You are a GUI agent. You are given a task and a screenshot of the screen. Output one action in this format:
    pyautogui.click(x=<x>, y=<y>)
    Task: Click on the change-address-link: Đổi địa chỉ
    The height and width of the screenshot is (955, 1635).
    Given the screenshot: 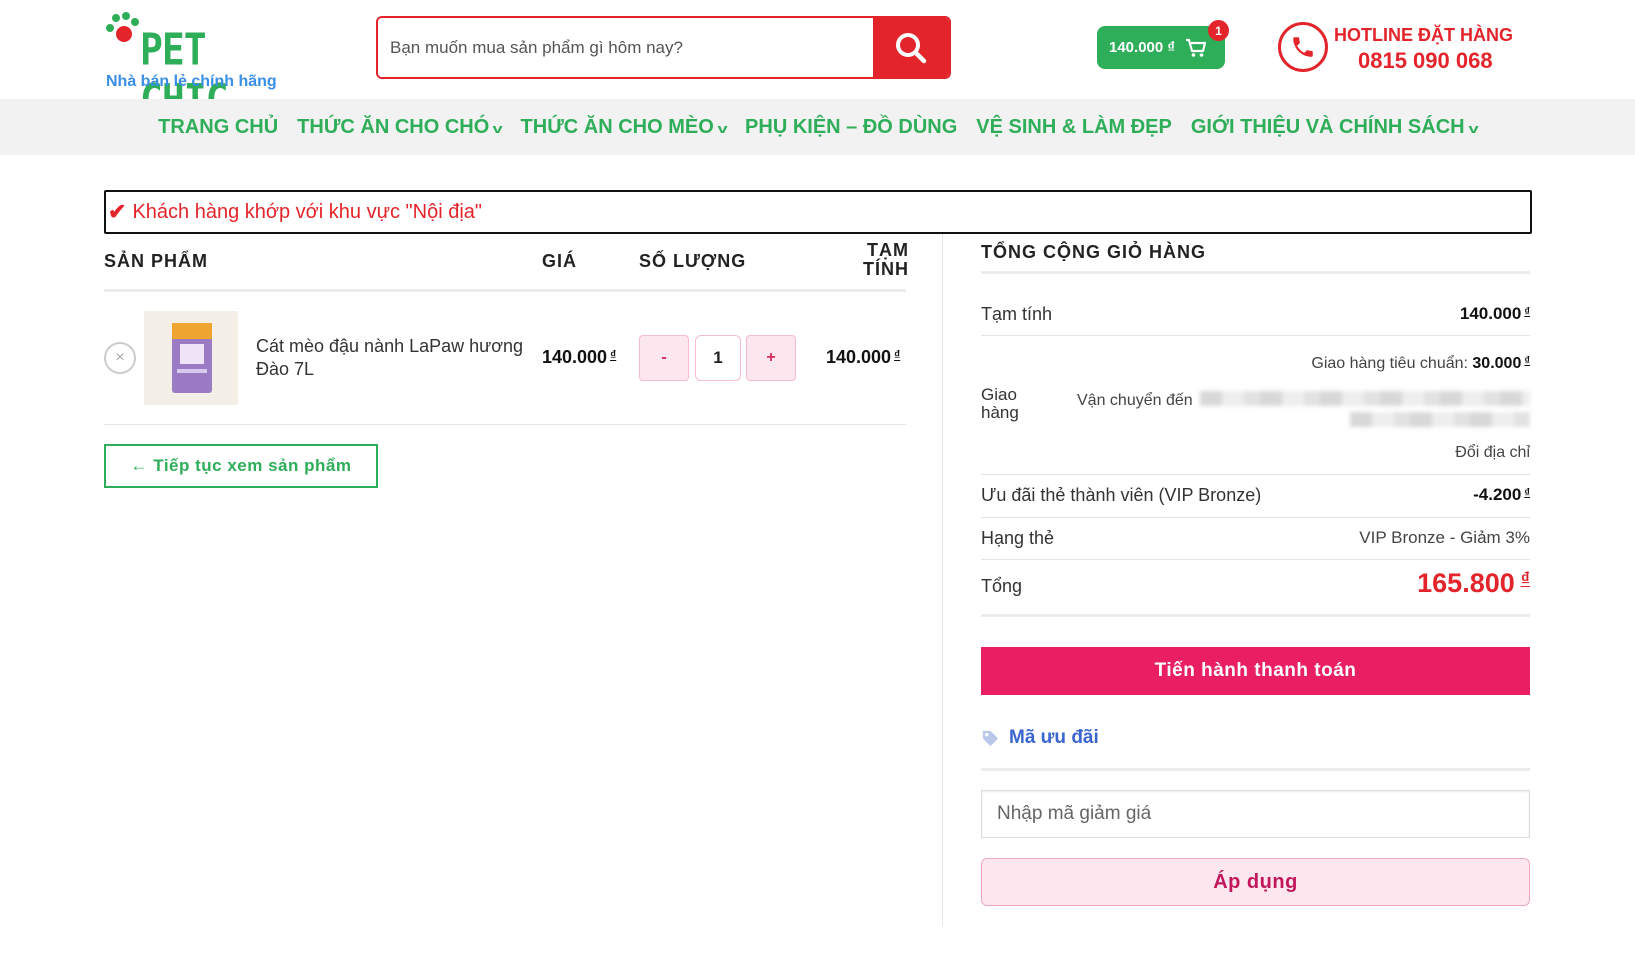 What is the action you would take?
    pyautogui.click(x=1492, y=453)
    